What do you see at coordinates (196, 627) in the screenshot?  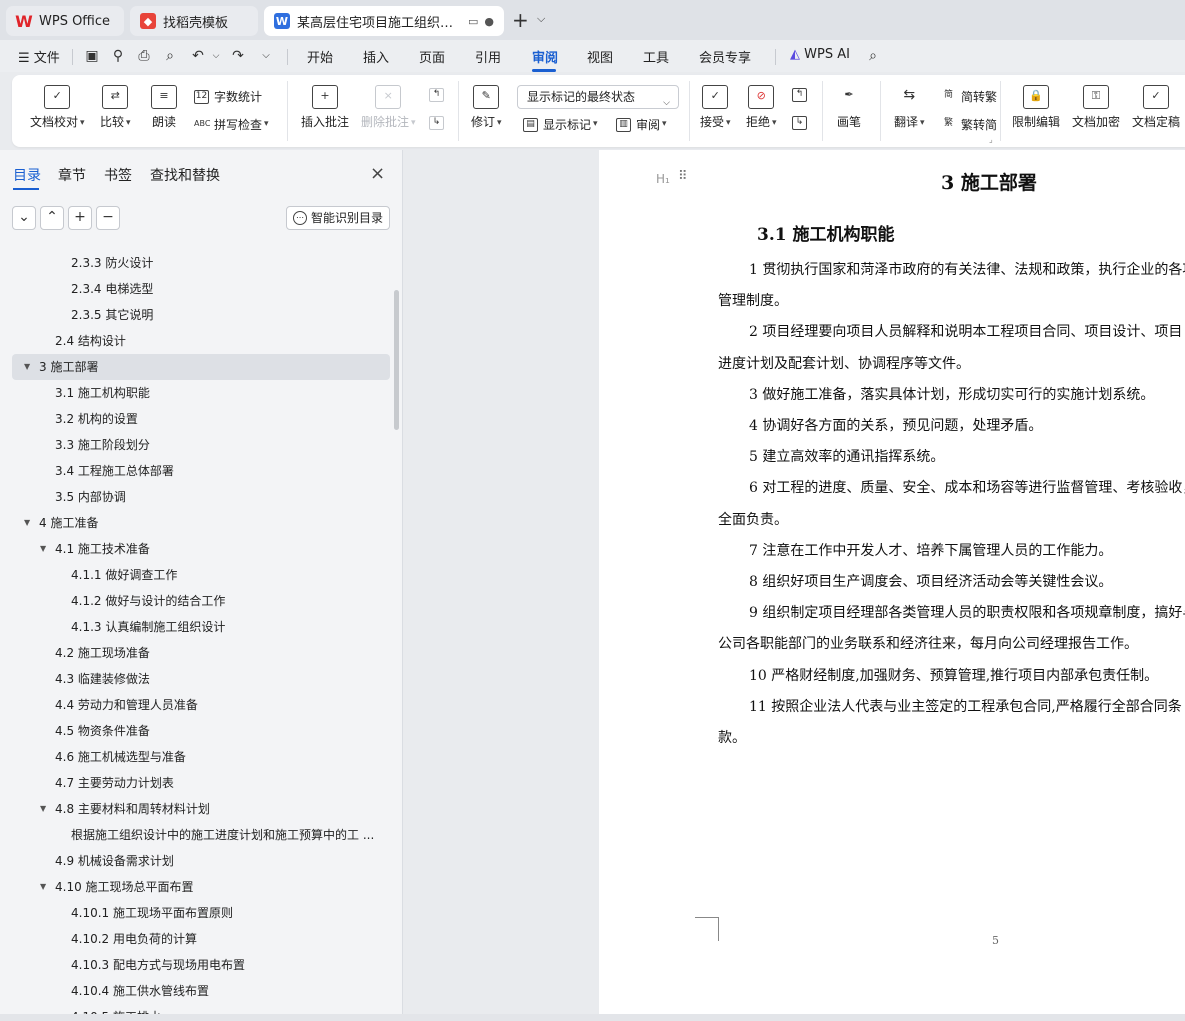 I see `toc-item: 4.1.3 认真编制施工组织设计` at bounding box center [196, 627].